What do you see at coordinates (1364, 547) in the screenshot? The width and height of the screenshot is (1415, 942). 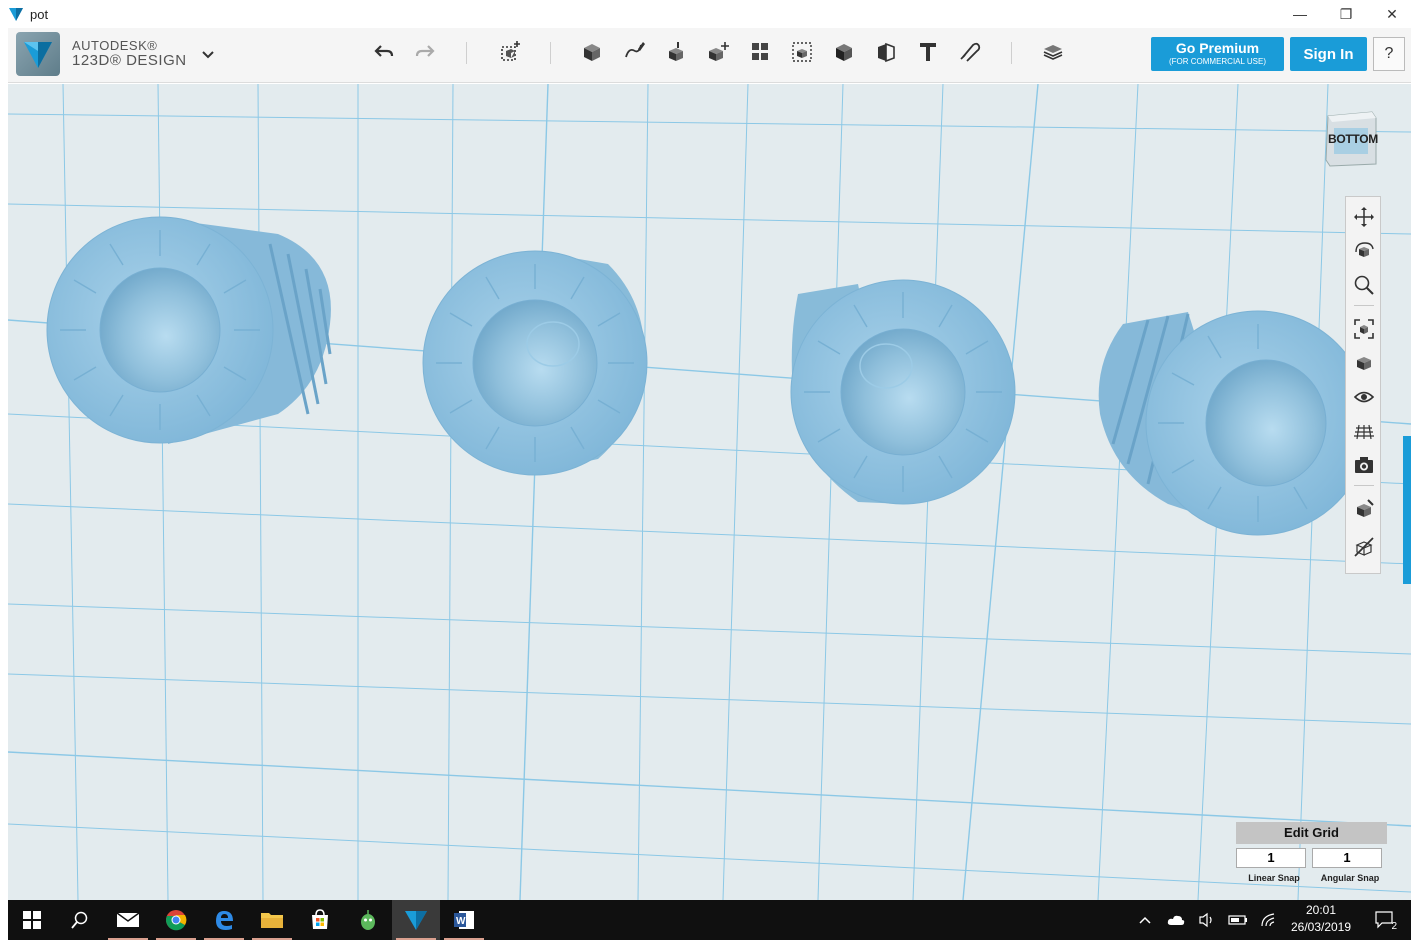 I see `hide-icon` at bounding box center [1364, 547].